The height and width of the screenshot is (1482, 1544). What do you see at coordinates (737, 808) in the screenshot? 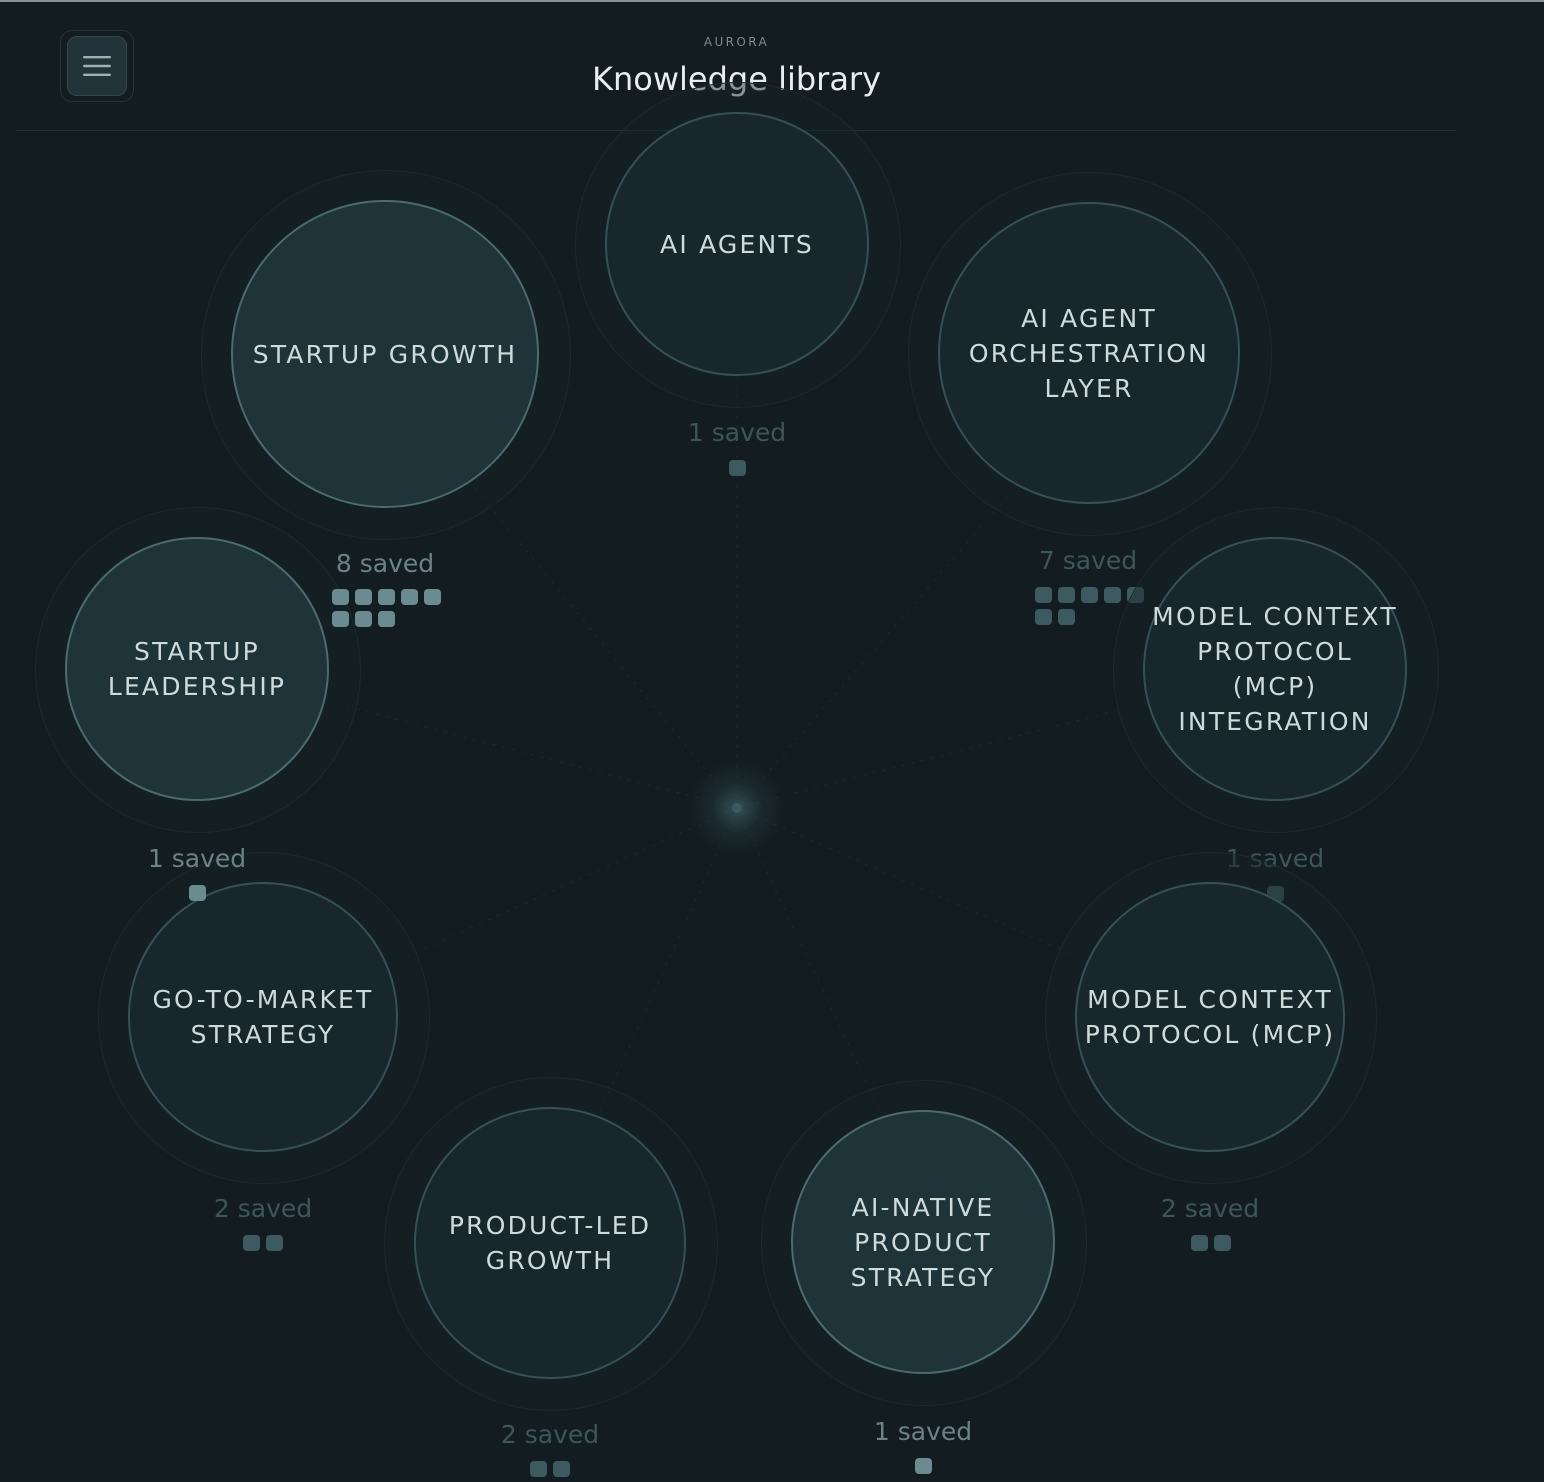
I see `hub-dot` at bounding box center [737, 808].